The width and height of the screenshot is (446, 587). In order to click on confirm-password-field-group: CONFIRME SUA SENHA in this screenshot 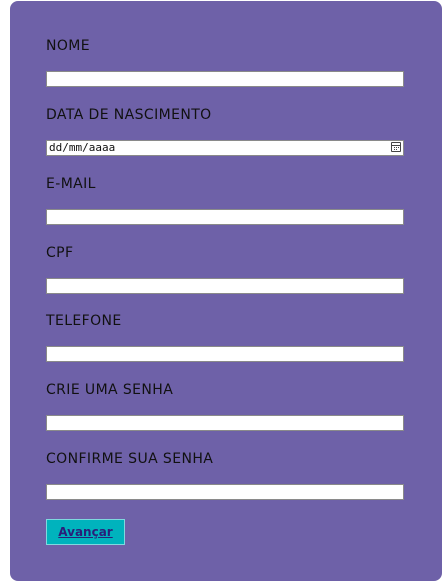, I will do `click(226, 475)`.